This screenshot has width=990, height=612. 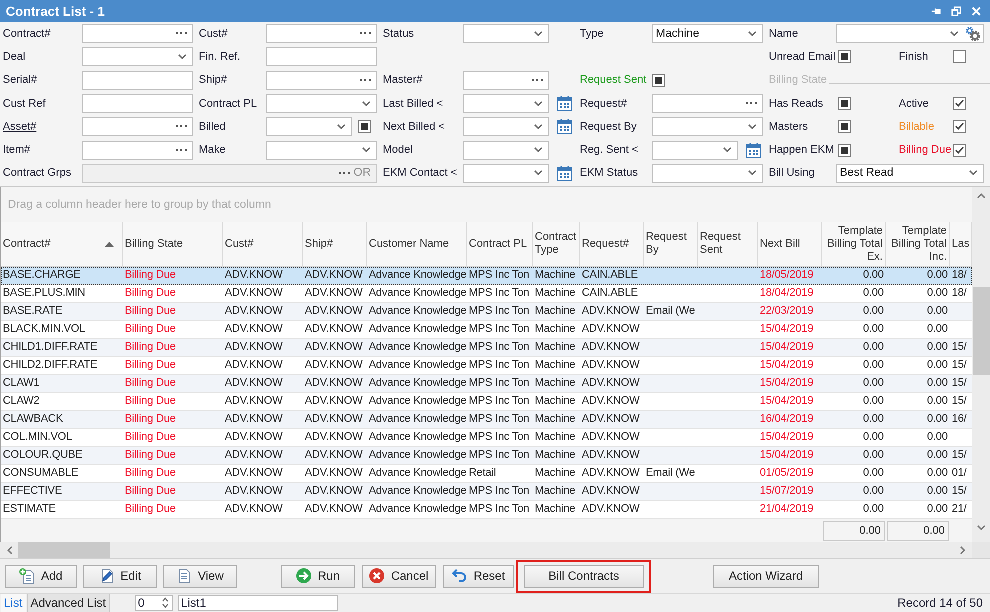 What do you see at coordinates (486, 550) in the screenshot?
I see `horizontal-scrollbar` at bounding box center [486, 550].